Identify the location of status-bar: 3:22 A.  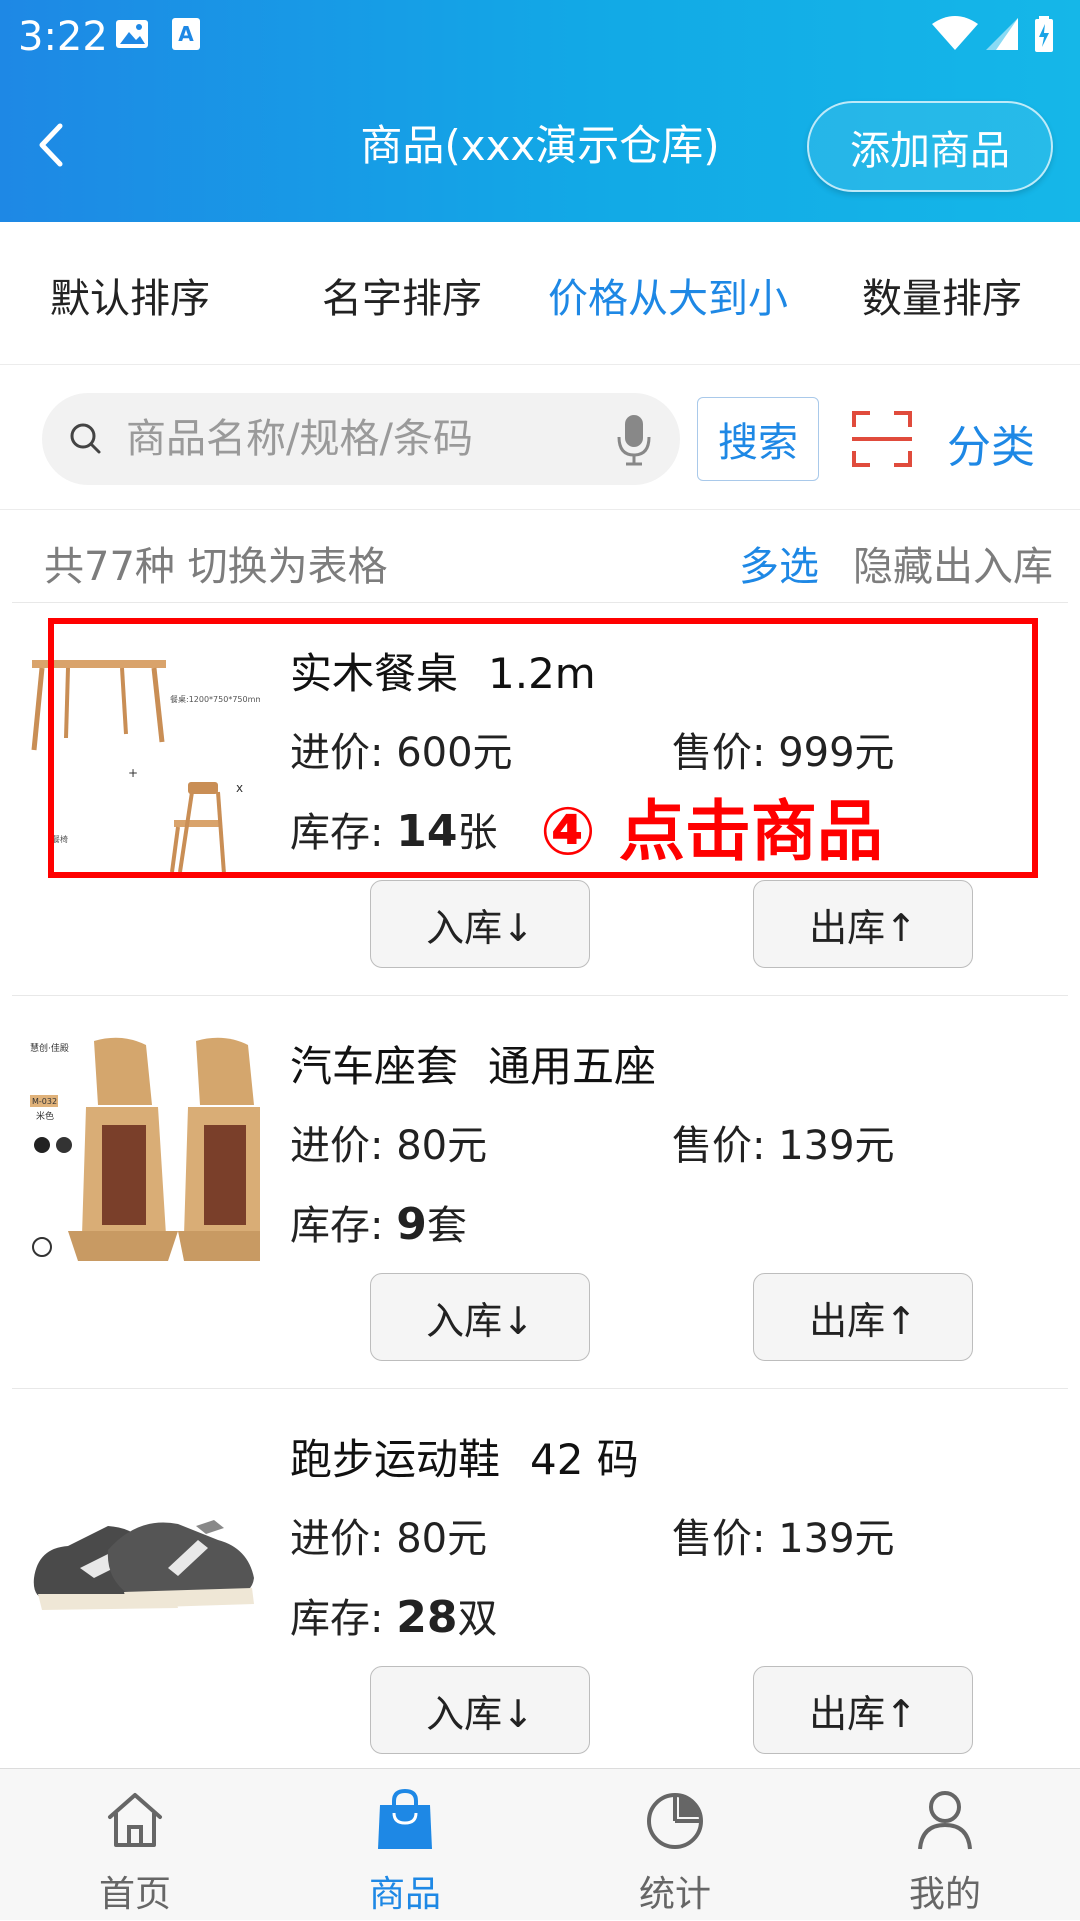
(540, 36).